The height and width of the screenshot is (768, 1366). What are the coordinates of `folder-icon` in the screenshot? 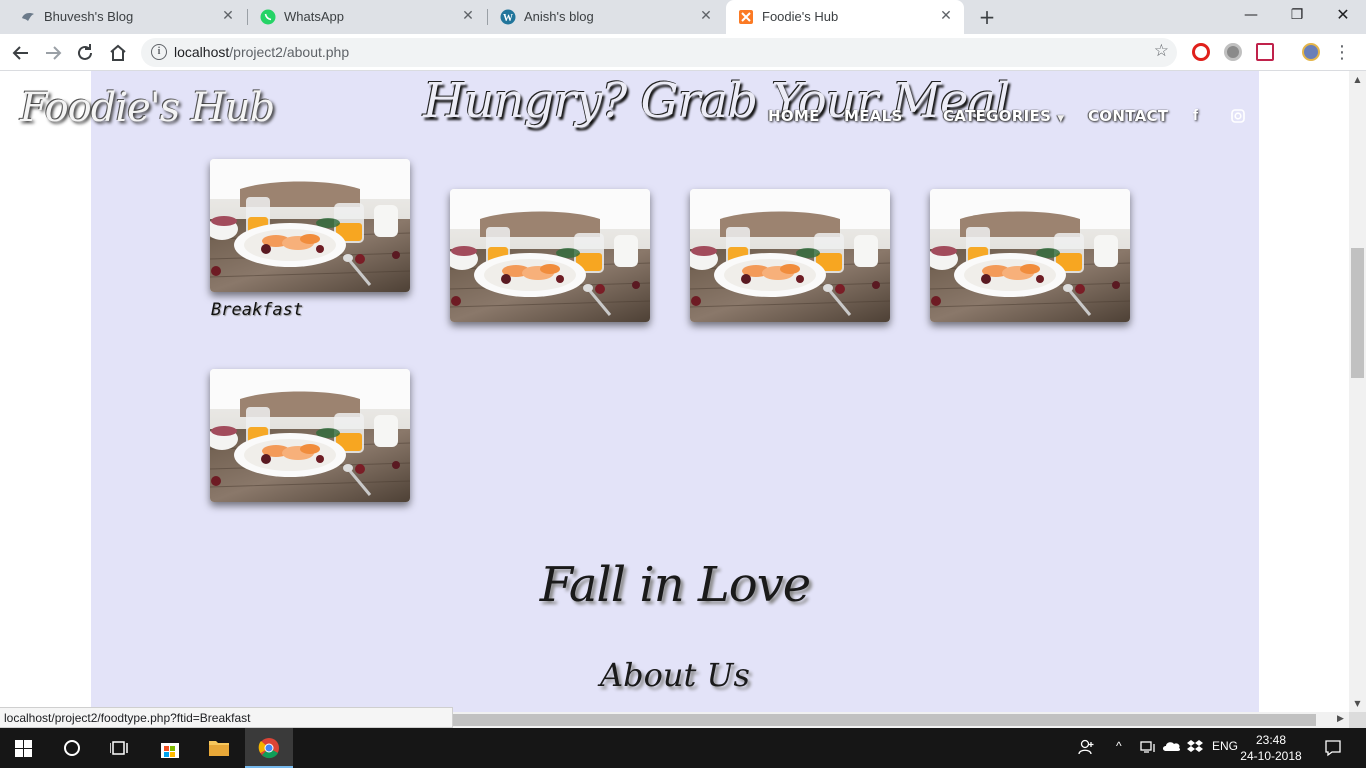 It's located at (219, 748).